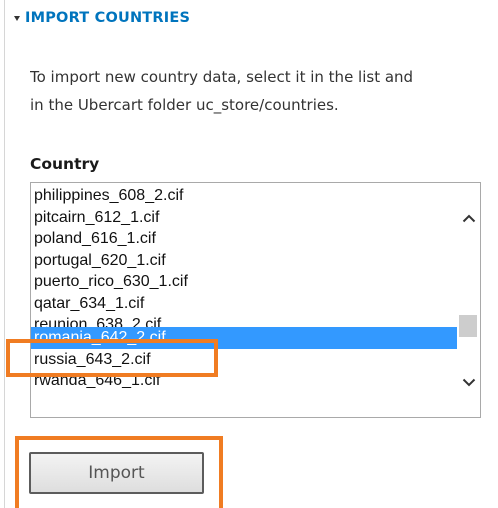 The width and height of the screenshot is (498, 508). I want to click on scroll-down-button, so click(468, 382).